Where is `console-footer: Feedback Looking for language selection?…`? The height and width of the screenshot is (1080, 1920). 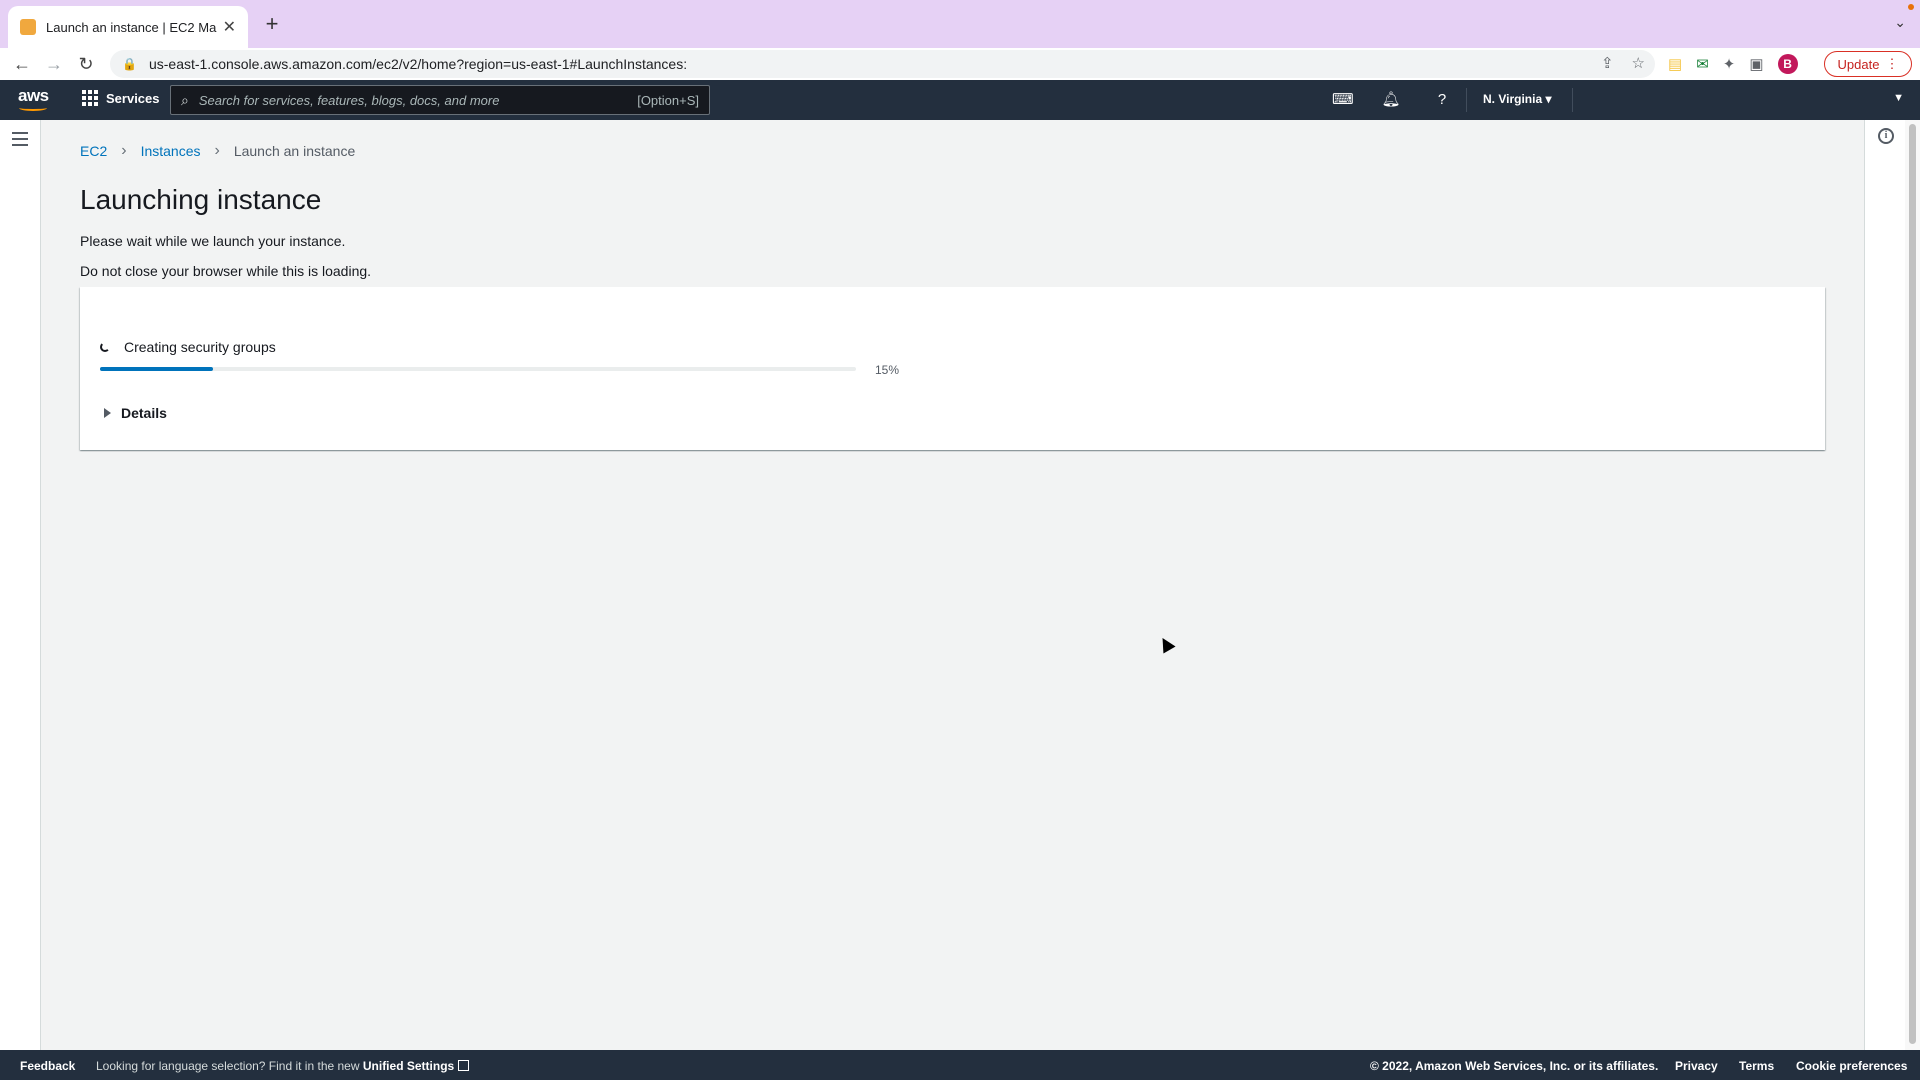 console-footer: Feedback Looking for language selection?… is located at coordinates (960, 1065).